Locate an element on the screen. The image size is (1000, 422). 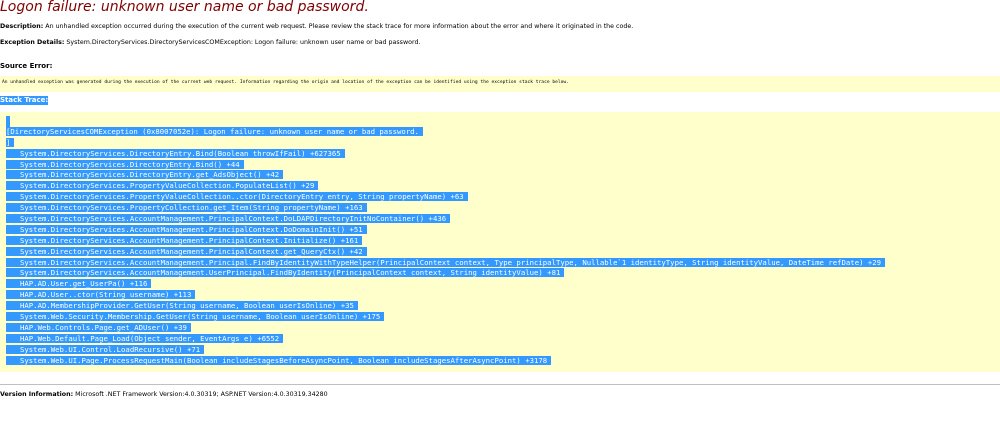
version-info-label: Version Information: is located at coordinates (37, 394).